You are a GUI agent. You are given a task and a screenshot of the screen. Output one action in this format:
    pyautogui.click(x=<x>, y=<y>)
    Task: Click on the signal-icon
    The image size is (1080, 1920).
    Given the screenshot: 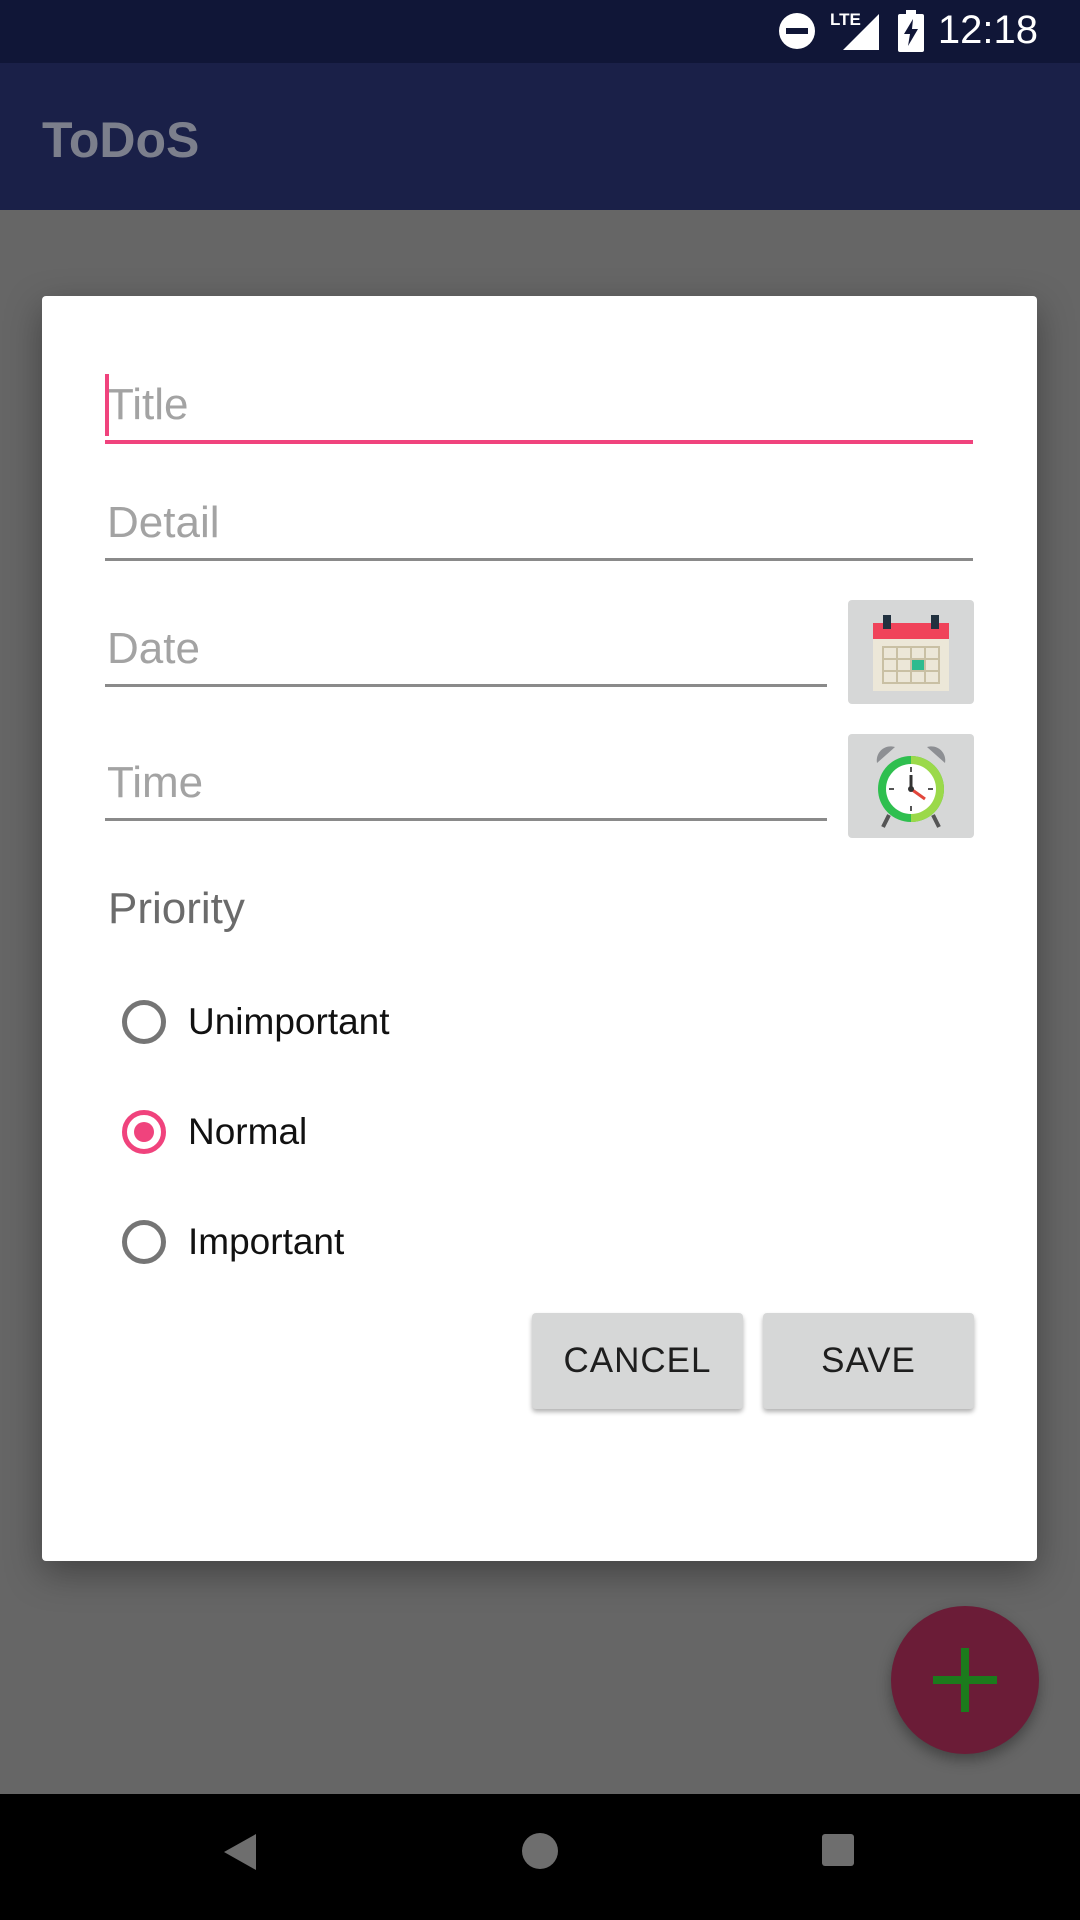 What is the action you would take?
    pyautogui.click(x=861, y=32)
    